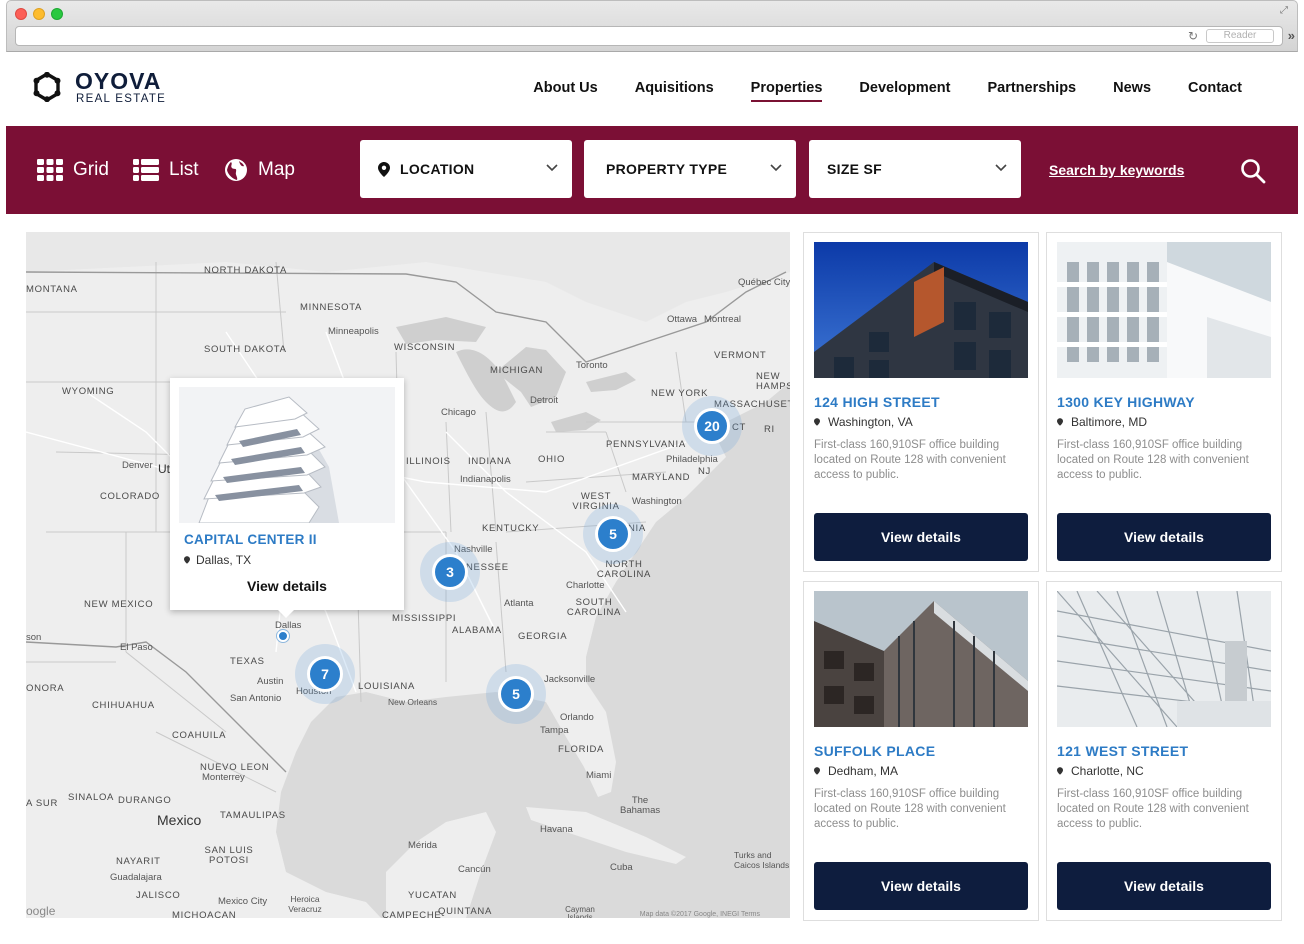 The image size is (1304, 944). What do you see at coordinates (428, 461) in the screenshot?
I see `map-label: ILLINOIS` at bounding box center [428, 461].